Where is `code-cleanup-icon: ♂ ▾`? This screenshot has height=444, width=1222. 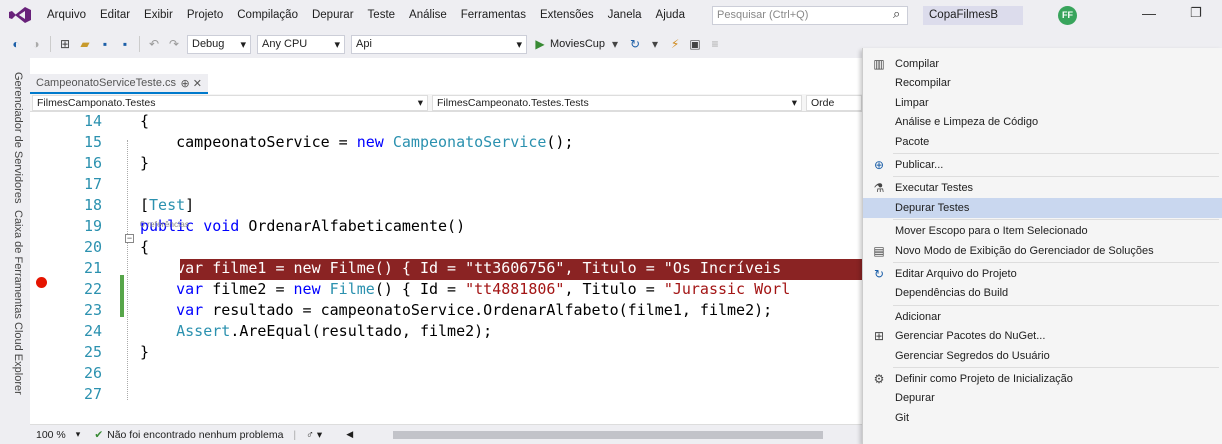 code-cleanup-icon: ♂ ▾ is located at coordinates (314, 435).